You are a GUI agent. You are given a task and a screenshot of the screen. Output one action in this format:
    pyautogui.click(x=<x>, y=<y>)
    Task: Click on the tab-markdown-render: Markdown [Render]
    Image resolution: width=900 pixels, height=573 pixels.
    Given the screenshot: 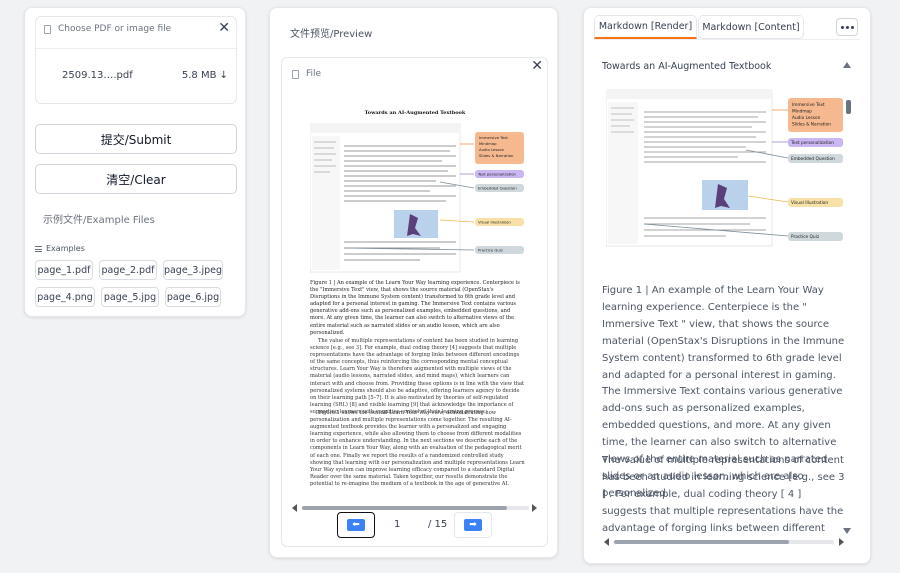 What is the action you would take?
    pyautogui.click(x=645, y=27)
    